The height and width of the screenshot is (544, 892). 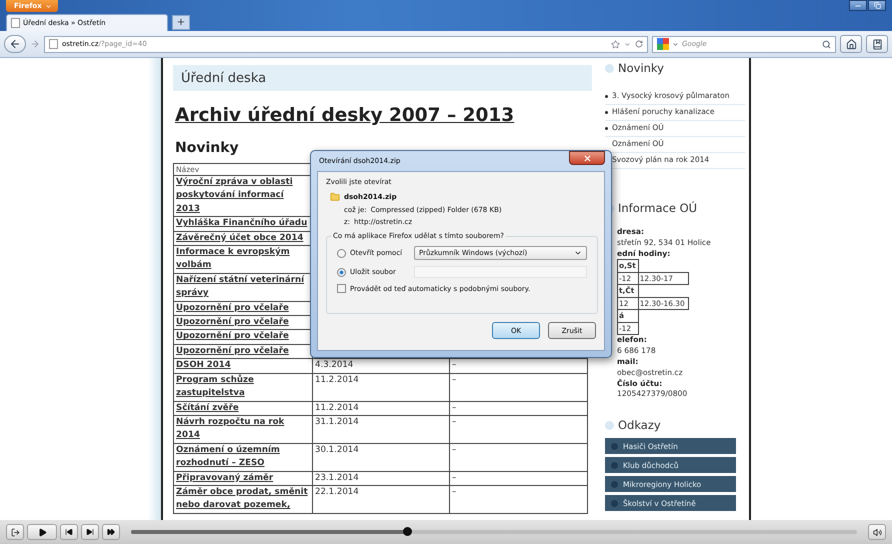 I want to click on date-text: 30.1.2014, so click(x=337, y=449).